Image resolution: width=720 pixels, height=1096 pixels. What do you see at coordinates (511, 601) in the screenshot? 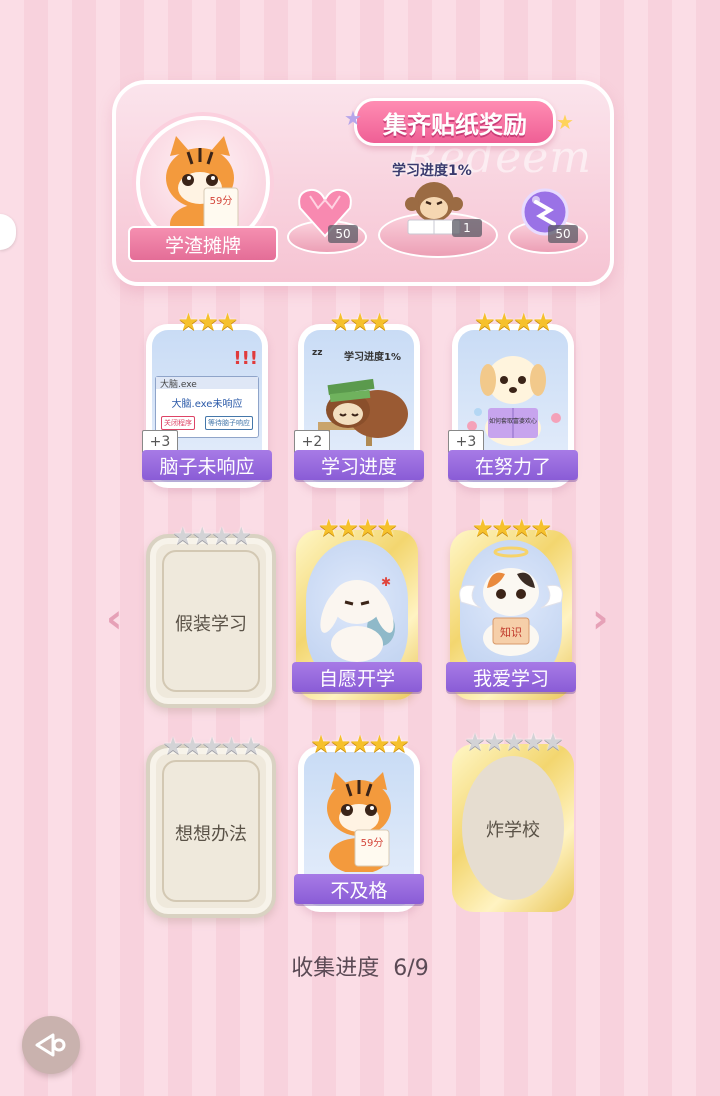
I see `angel-cat-icon: 知识` at bounding box center [511, 601].